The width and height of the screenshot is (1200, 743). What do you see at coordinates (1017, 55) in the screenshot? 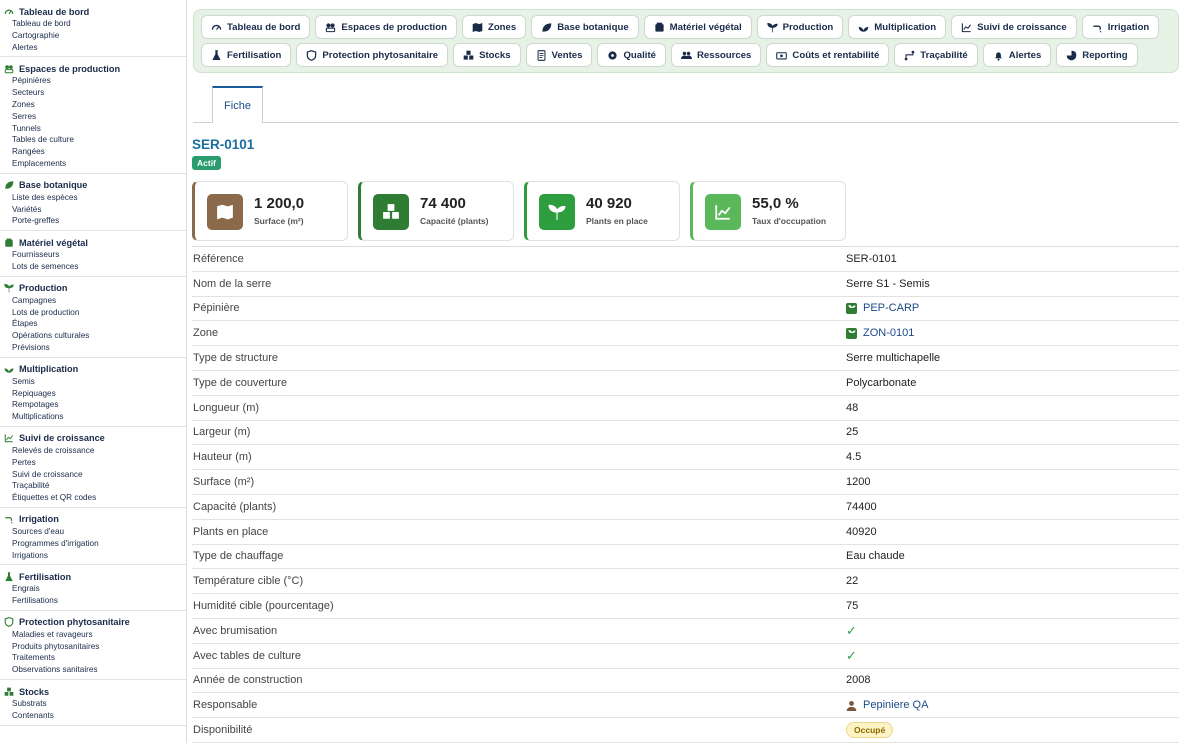
I see `nav-button: Alertes` at bounding box center [1017, 55].